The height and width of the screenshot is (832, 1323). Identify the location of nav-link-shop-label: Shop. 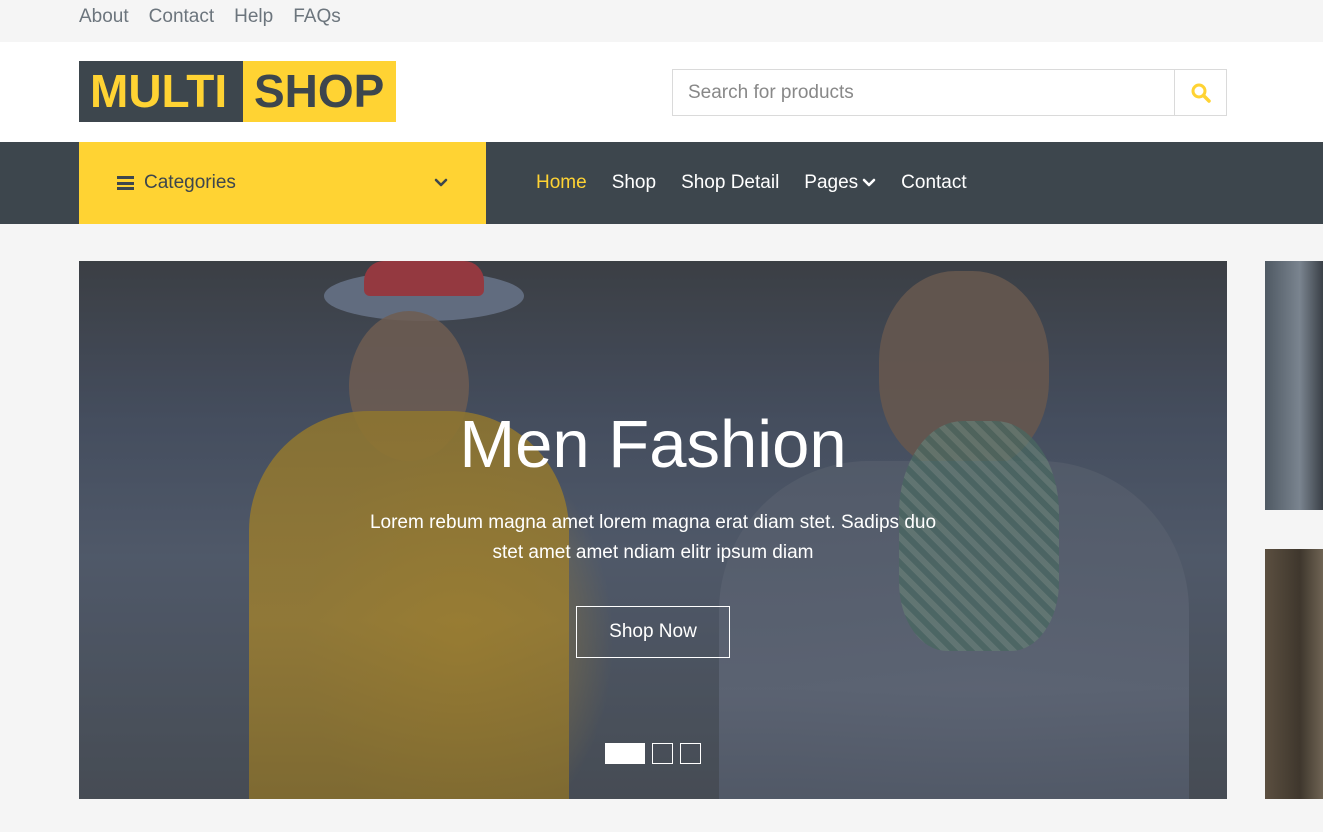
(634, 182).